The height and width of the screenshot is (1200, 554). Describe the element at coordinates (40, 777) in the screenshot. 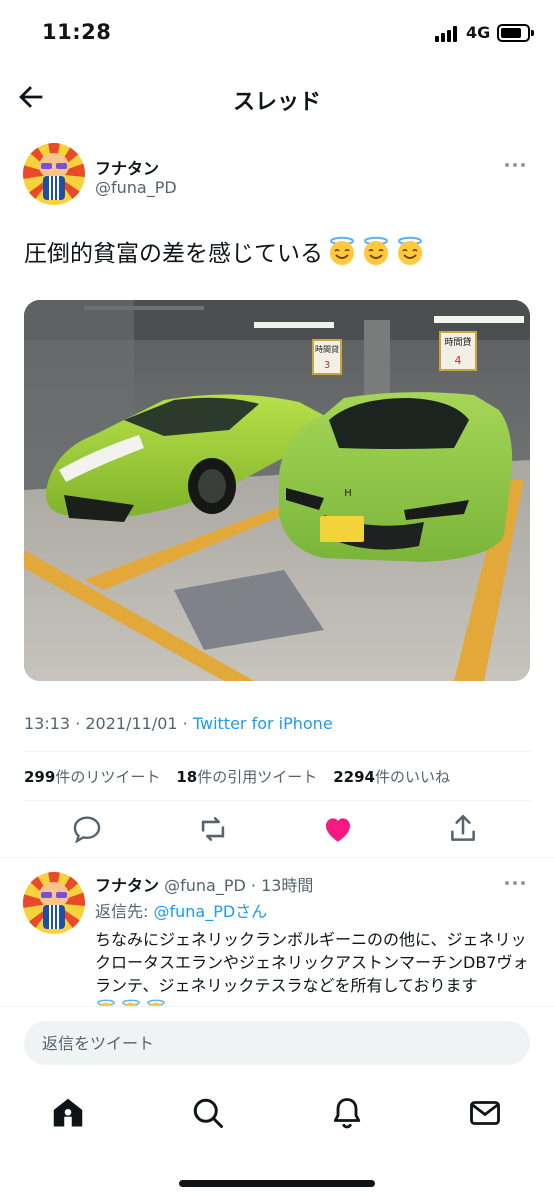

I see `retweet-count: 299` at that location.